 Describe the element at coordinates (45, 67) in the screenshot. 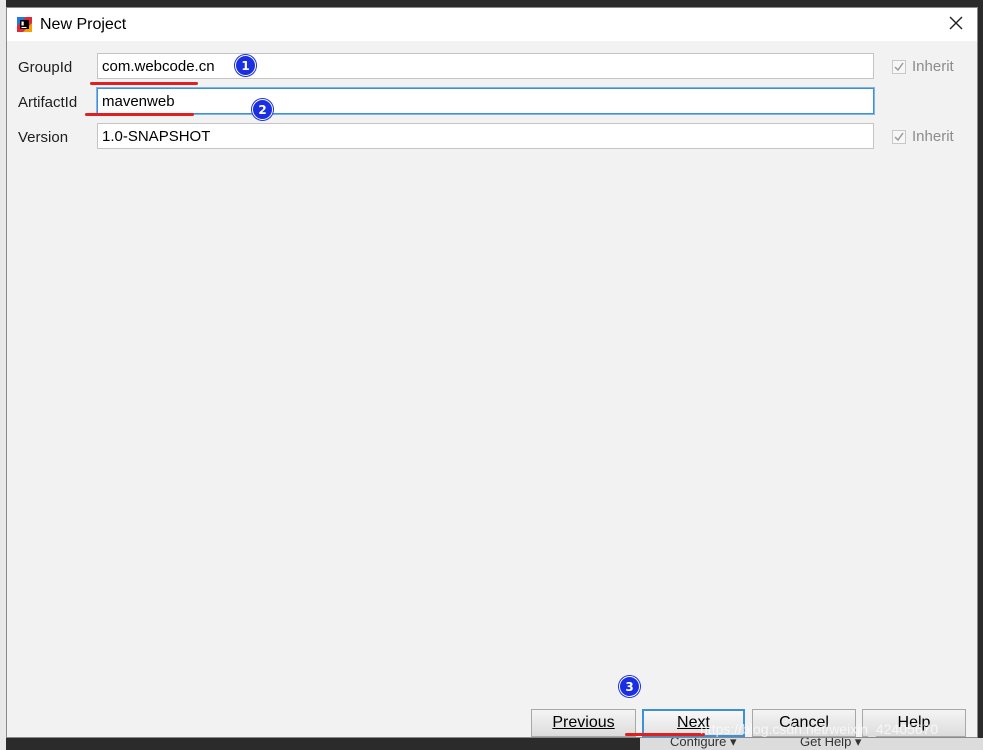

I see `groupid-label: GroupId` at that location.